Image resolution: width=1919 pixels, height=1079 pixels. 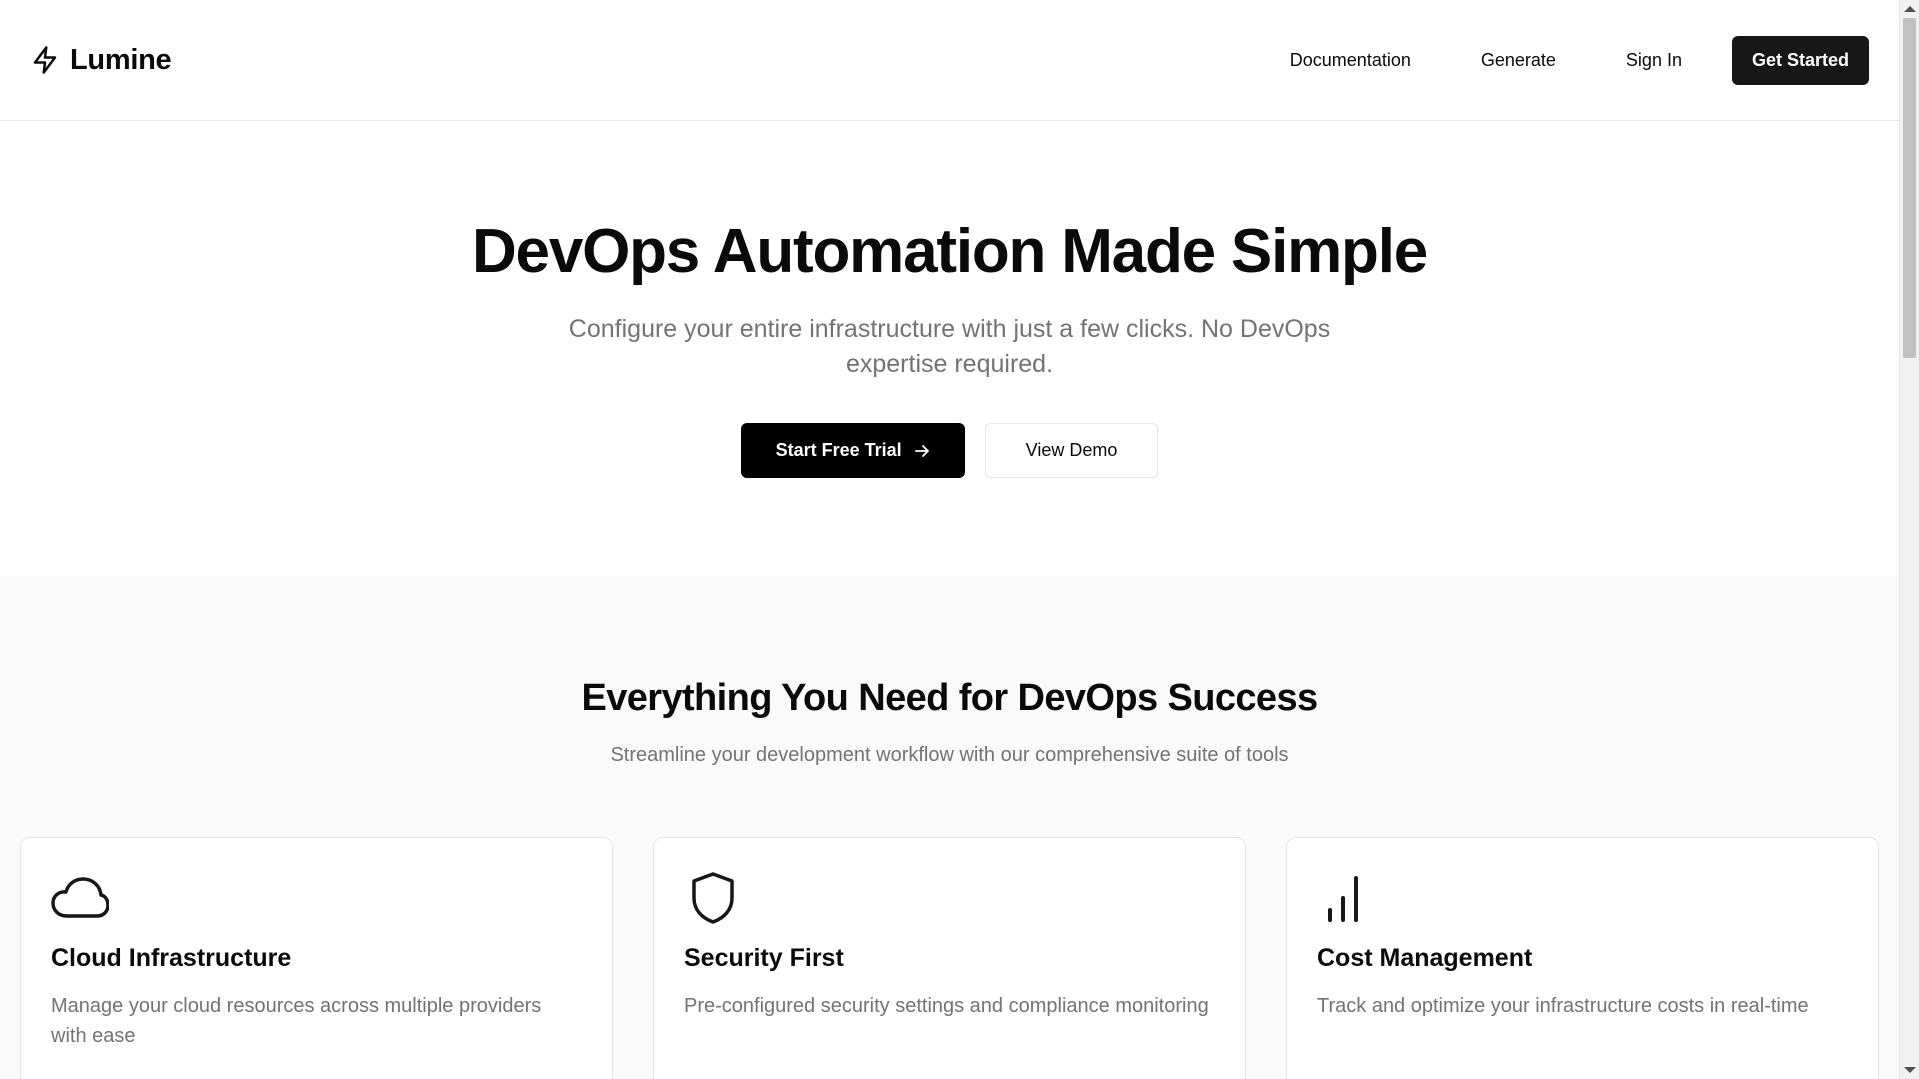 What do you see at coordinates (171, 958) in the screenshot?
I see `feature-card-title: Cloud Infrastructure` at bounding box center [171, 958].